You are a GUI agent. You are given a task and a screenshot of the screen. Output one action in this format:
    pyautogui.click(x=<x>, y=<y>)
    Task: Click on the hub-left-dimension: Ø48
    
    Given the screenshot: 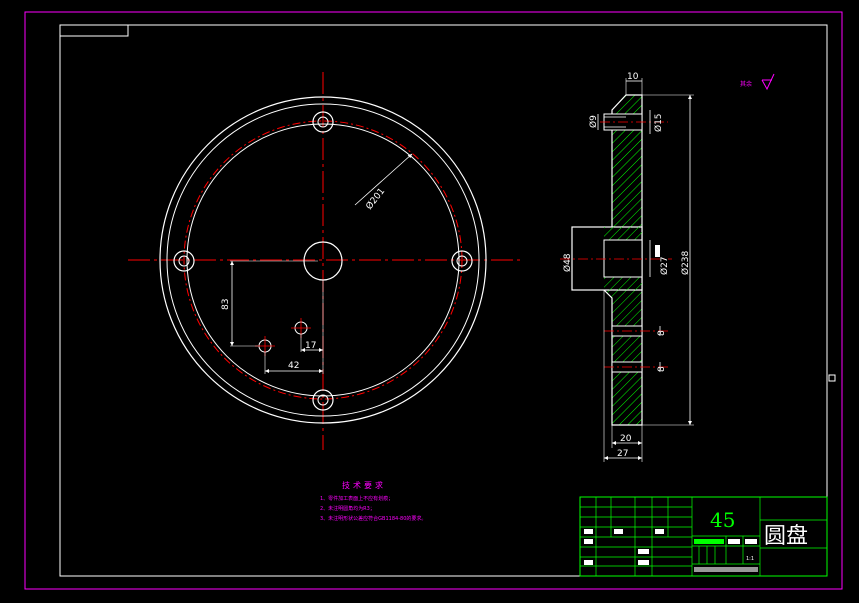 What is the action you would take?
    pyautogui.click(x=567, y=262)
    